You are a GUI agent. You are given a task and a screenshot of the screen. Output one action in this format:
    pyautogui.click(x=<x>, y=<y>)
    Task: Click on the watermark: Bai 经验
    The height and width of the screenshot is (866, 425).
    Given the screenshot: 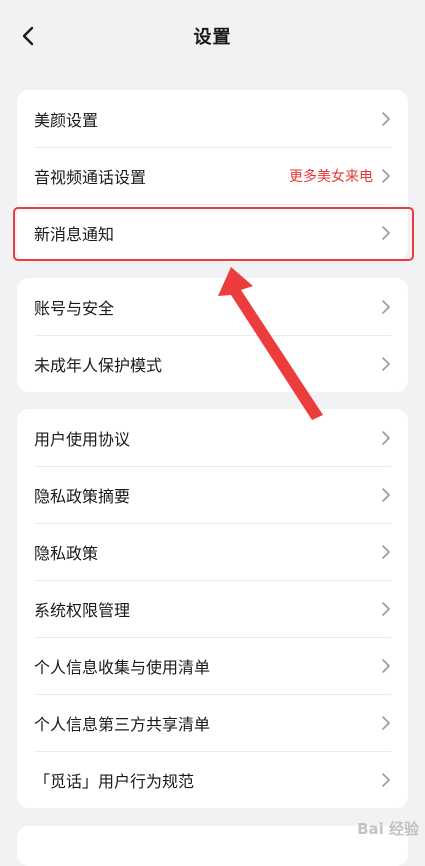 What is the action you would take?
    pyautogui.click(x=388, y=829)
    